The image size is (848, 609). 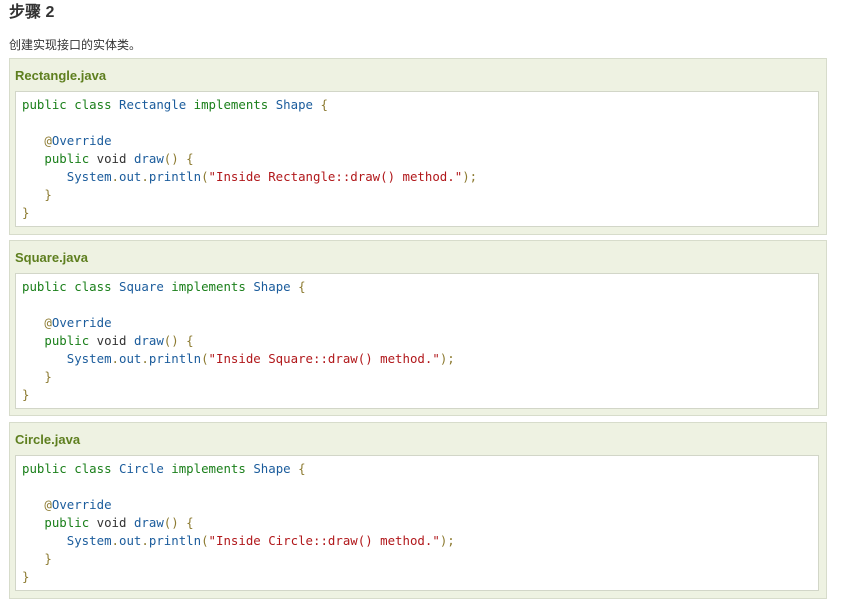 What do you see at coordinates (32, 12) in the screenshot?
I see `step-title: 步骤 2` at bounding box center [32, 12].